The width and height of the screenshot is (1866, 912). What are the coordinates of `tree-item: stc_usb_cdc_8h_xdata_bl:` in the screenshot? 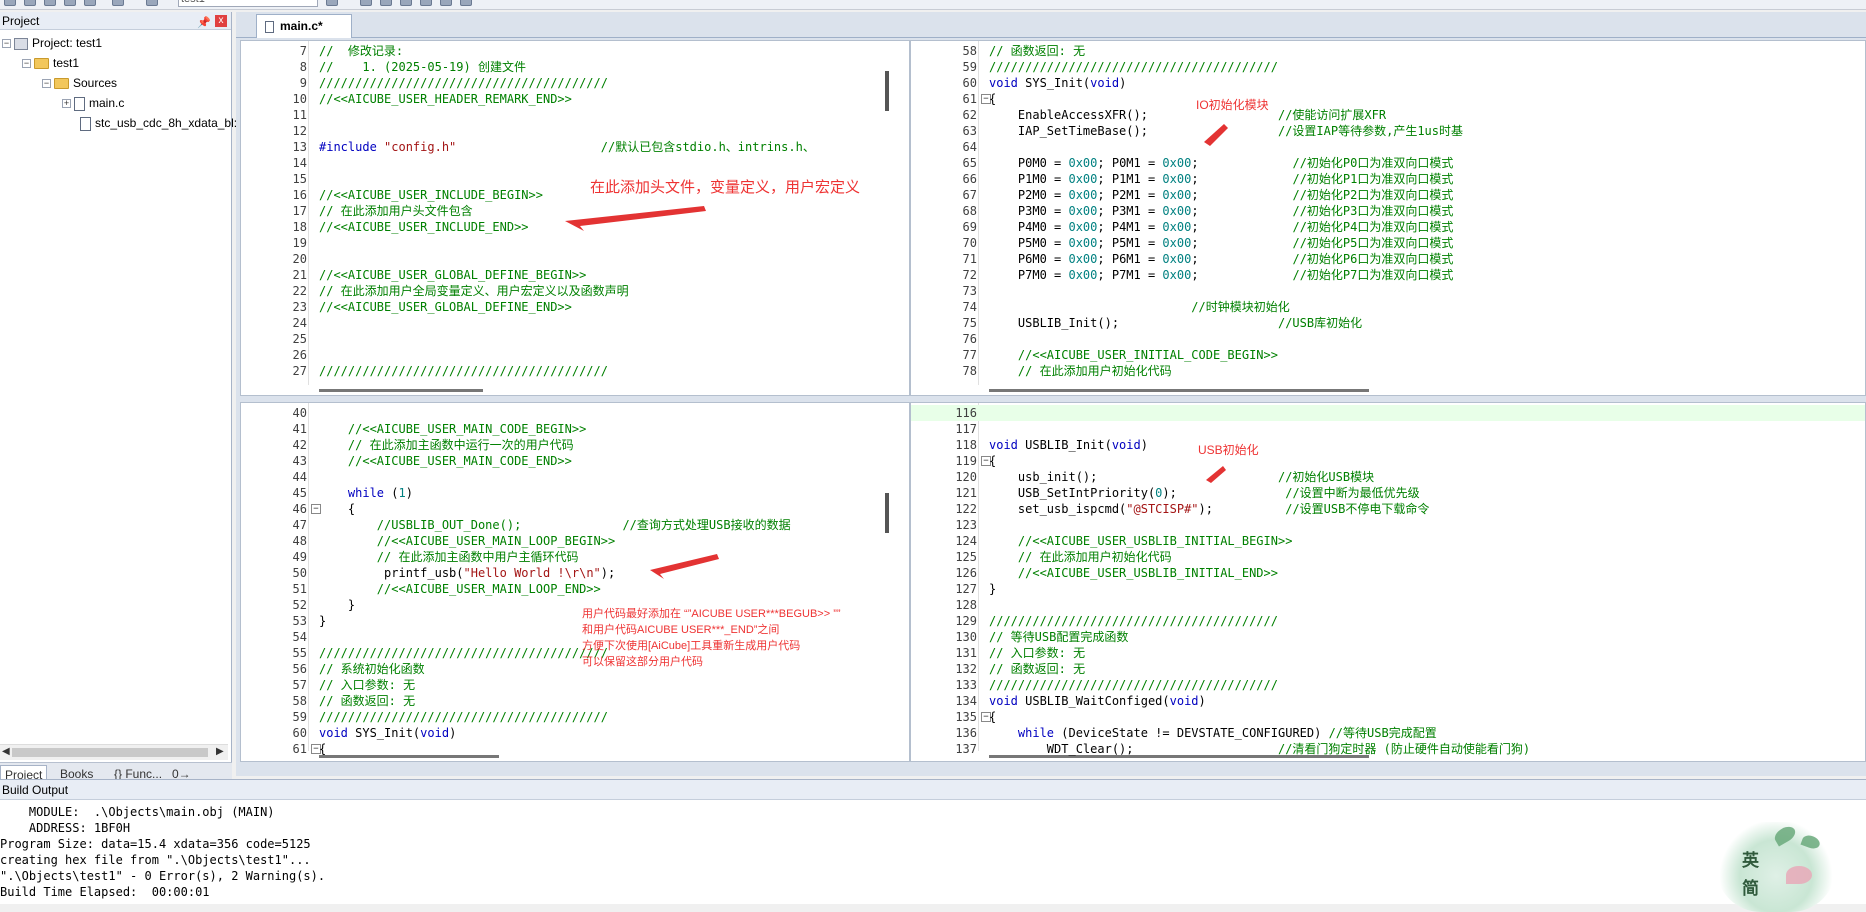 It's located at (158, 123).